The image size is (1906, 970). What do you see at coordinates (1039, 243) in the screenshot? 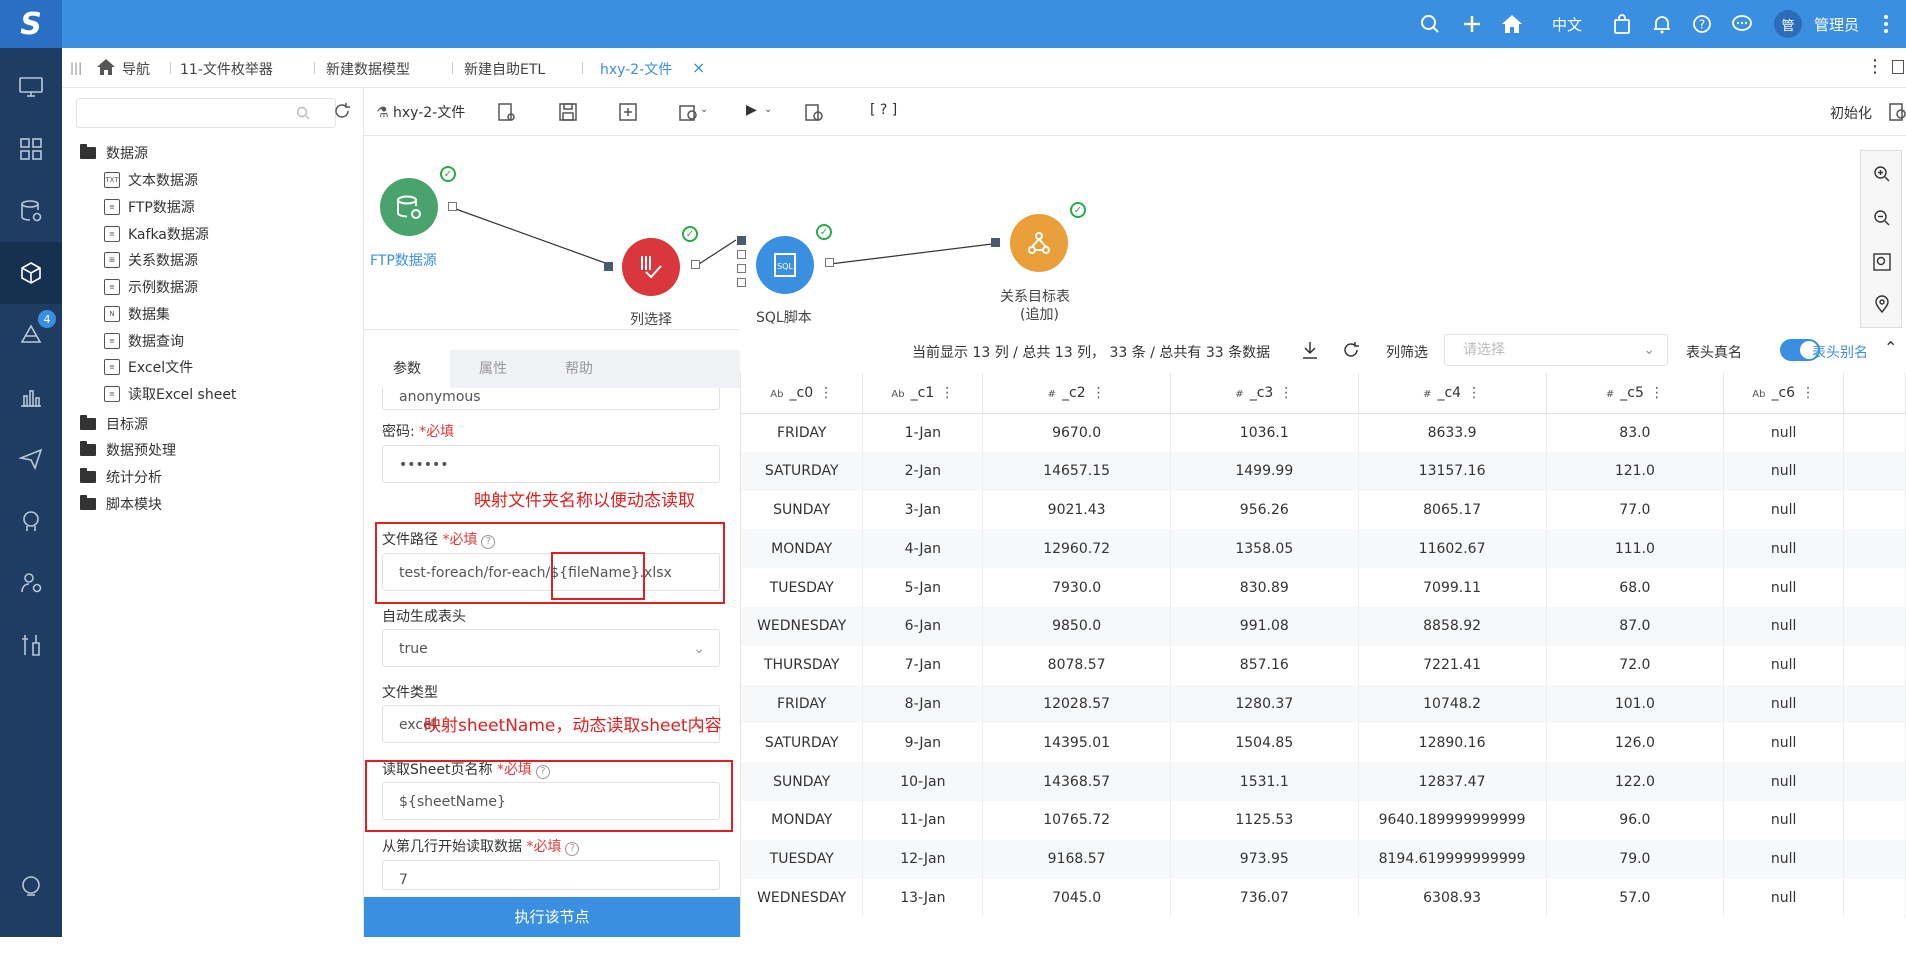
I see `node-relational-target` at bounding box center [1039, 243].